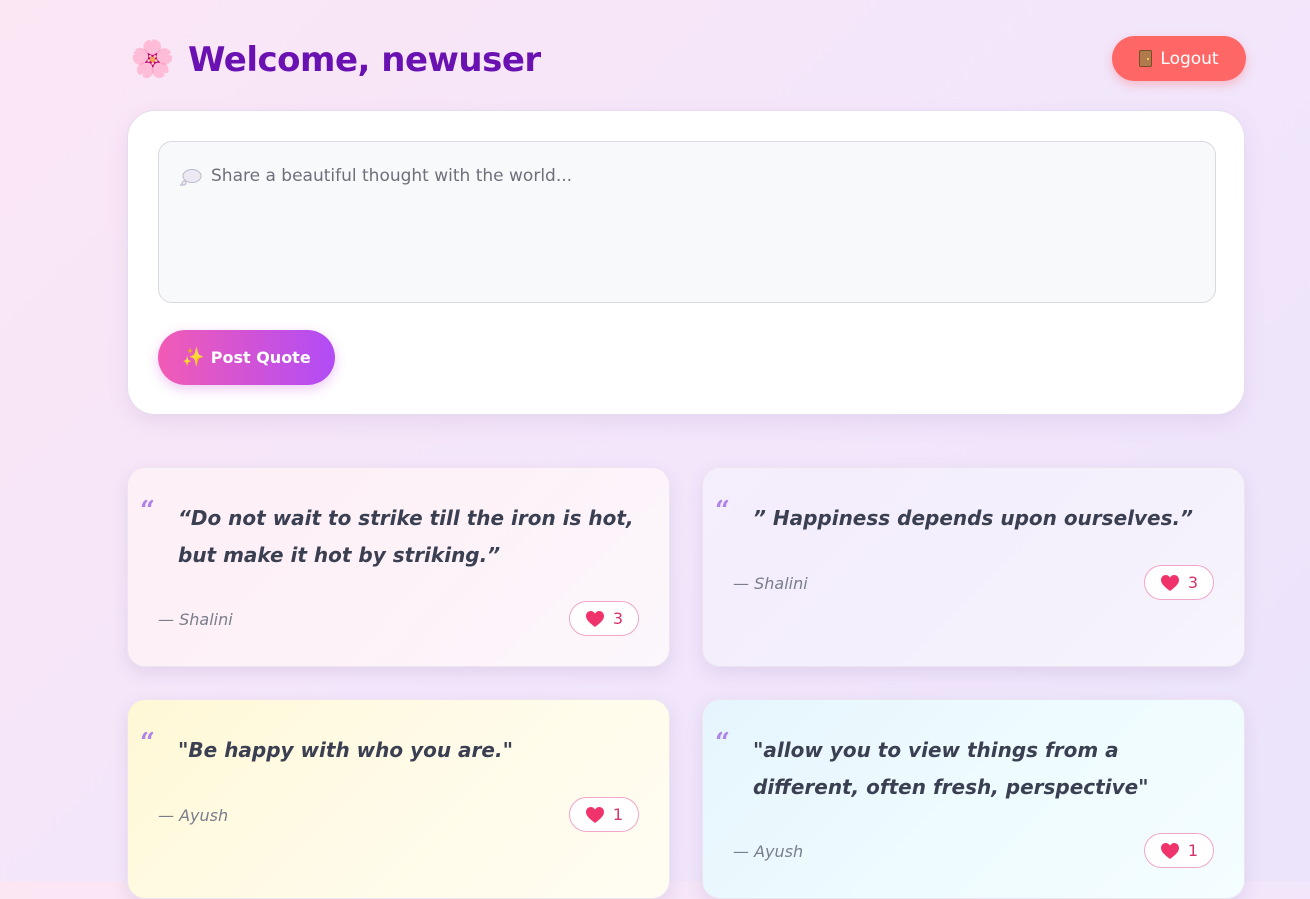 Image resolution: width=1310 pixels, height=899 pixels. Describe the element at coordinates (152, 59) in the screenshot. I see `cherry-blossom-icon: 🌸` at that location.